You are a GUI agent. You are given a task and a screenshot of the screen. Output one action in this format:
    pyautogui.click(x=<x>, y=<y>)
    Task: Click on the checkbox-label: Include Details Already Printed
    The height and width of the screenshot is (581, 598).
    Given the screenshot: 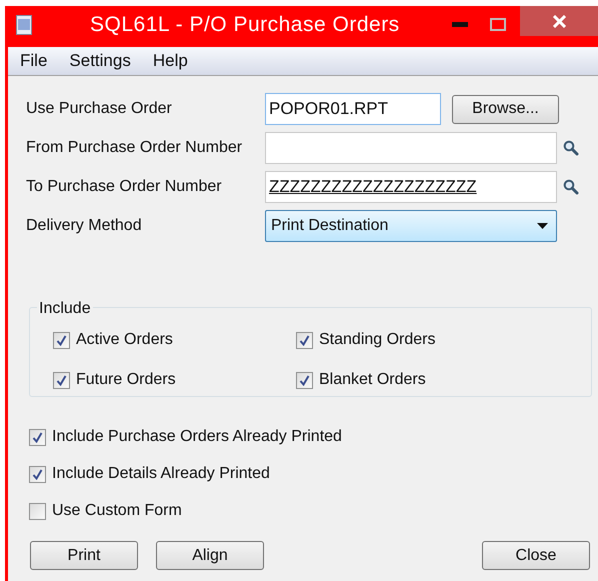 What is the action you would take?
    pyautogui.click(x=161, y=474)
    